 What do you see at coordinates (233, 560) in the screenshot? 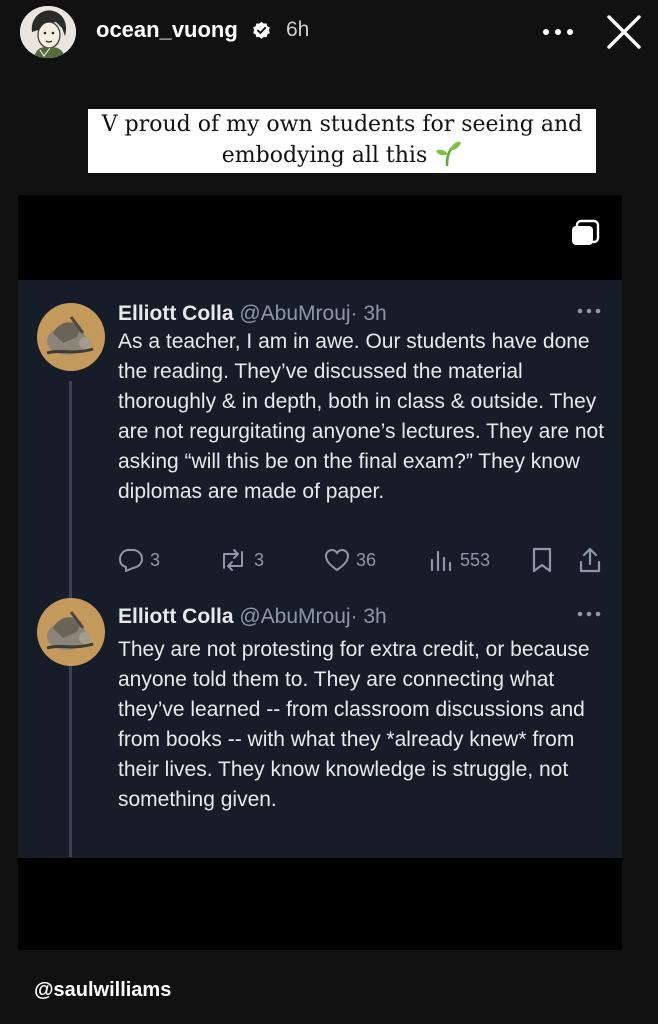
I see `repost-icon` at bounding box center [233, 560].